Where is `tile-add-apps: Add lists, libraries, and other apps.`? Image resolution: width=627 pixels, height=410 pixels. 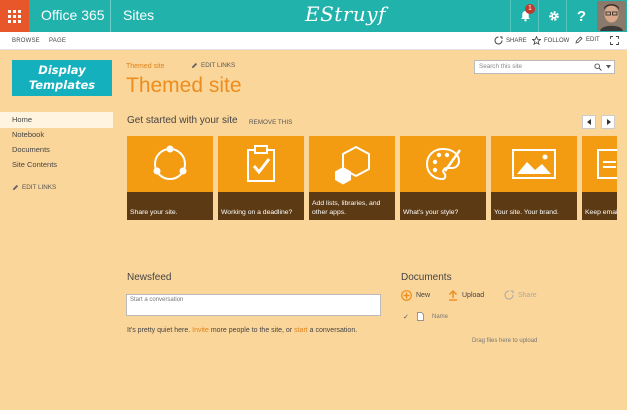
tile-add-apps: Add lists, libraries, and other apps. is located at coordinates (352, 178).